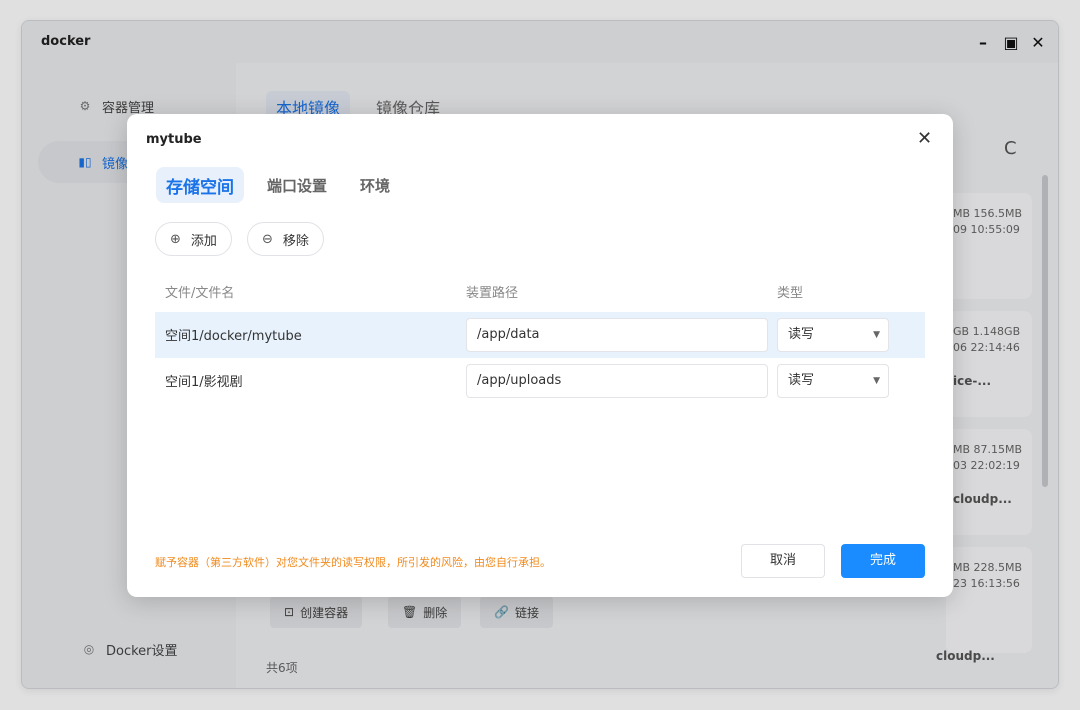 Image resolution: width=1080 pixels, height=710 pixels. Describe the element at coordinates (295, 241) in the screenshot. I see `button-label: 移除` at that location.